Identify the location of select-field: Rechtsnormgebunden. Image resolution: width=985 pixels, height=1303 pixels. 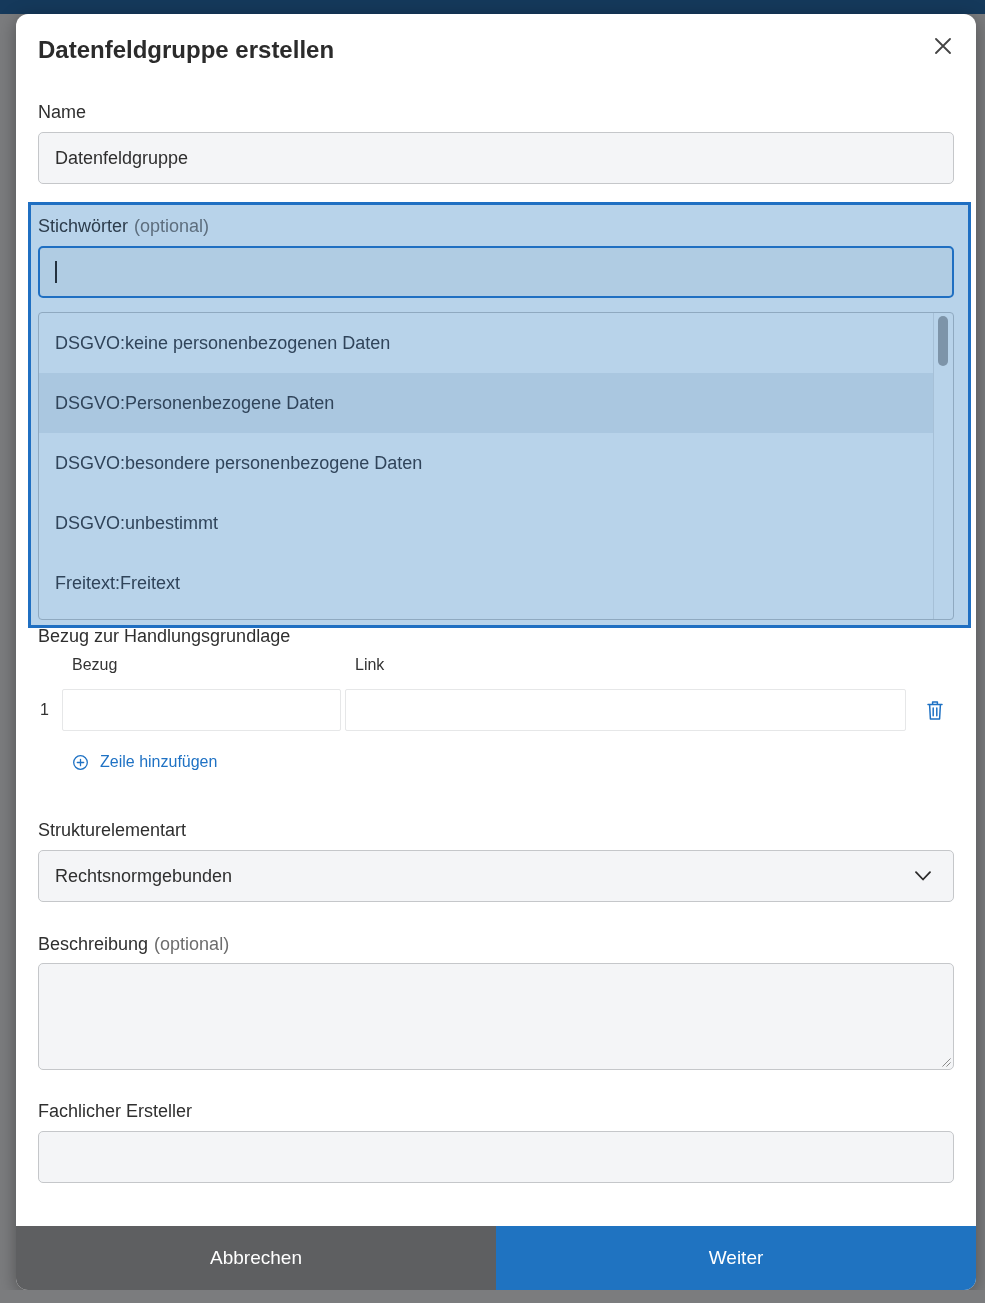
(496, 876).